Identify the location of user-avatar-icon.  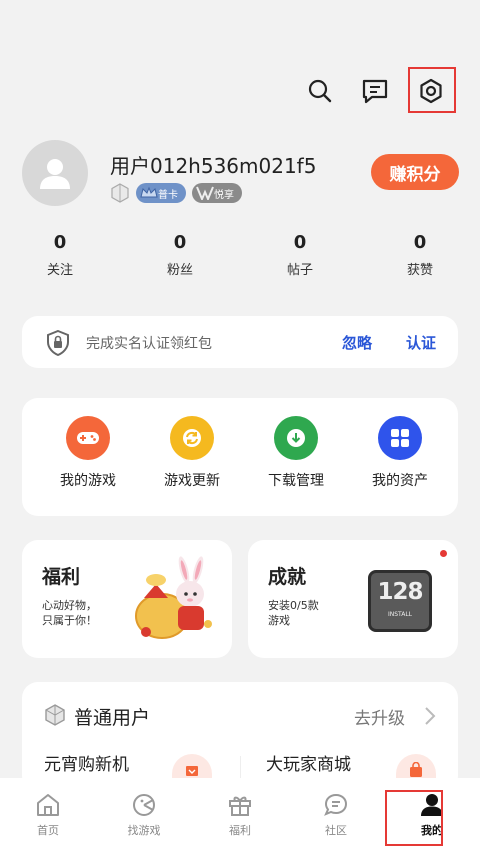
(55, 174).